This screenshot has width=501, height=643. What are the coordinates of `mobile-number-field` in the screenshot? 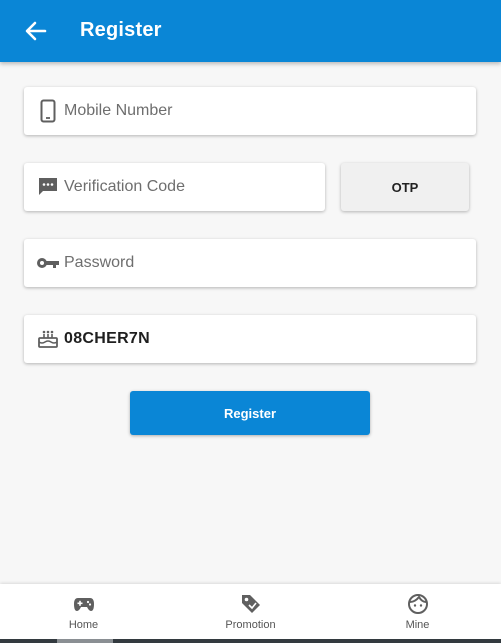 It's located at (250, 111).